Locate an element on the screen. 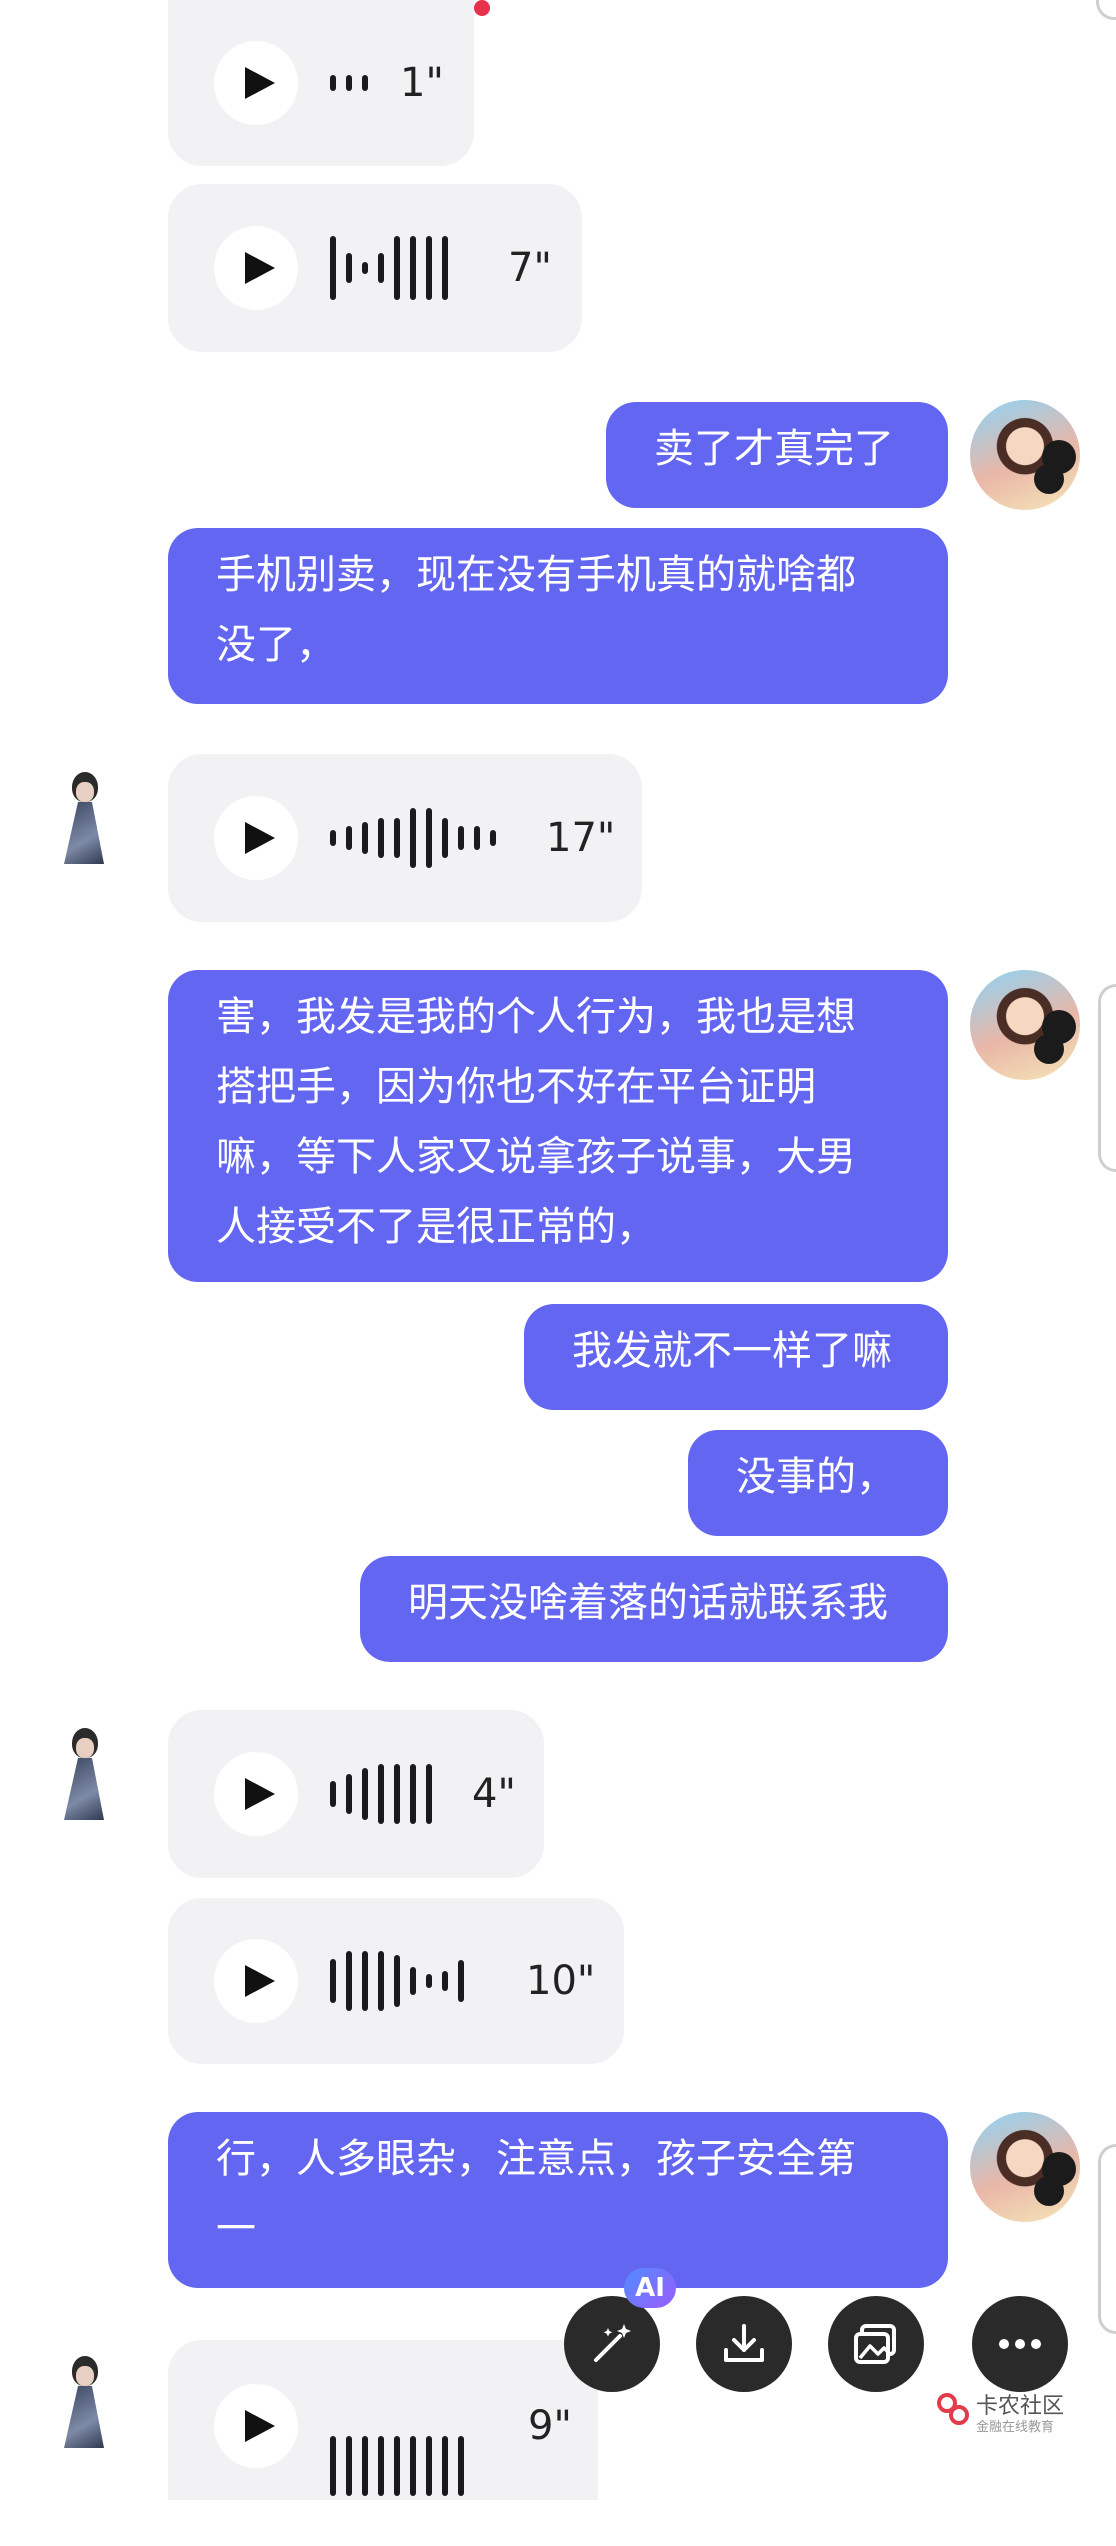  message-text: 手机别卖，现在没有手机真的就啥都 is located at coordinates (536, 575).